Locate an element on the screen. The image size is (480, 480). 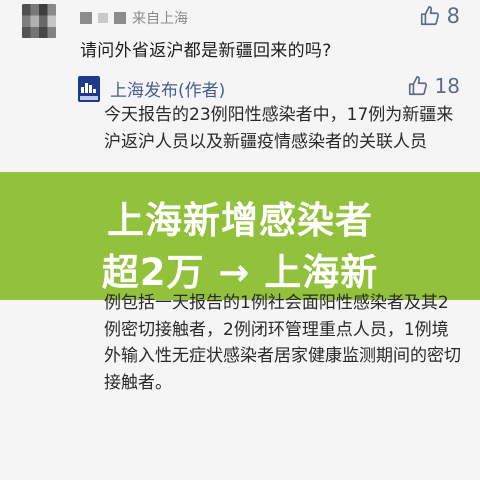
comment-text: 请问外省返沪都是新疆回来的吗? is located at coordinates (206, 51).